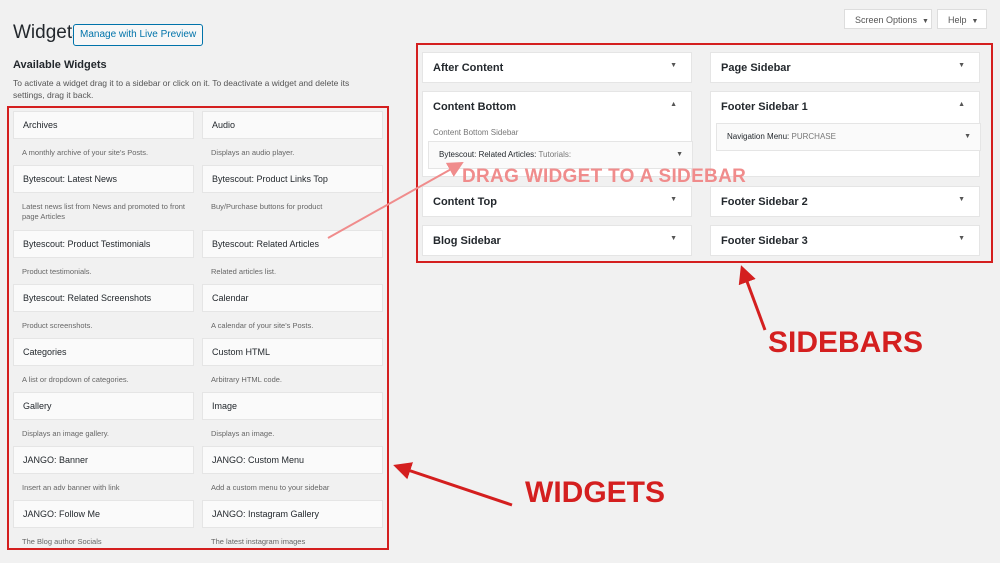  I want to click on widgets-annotation: WIDGETS, so click(595, 492).